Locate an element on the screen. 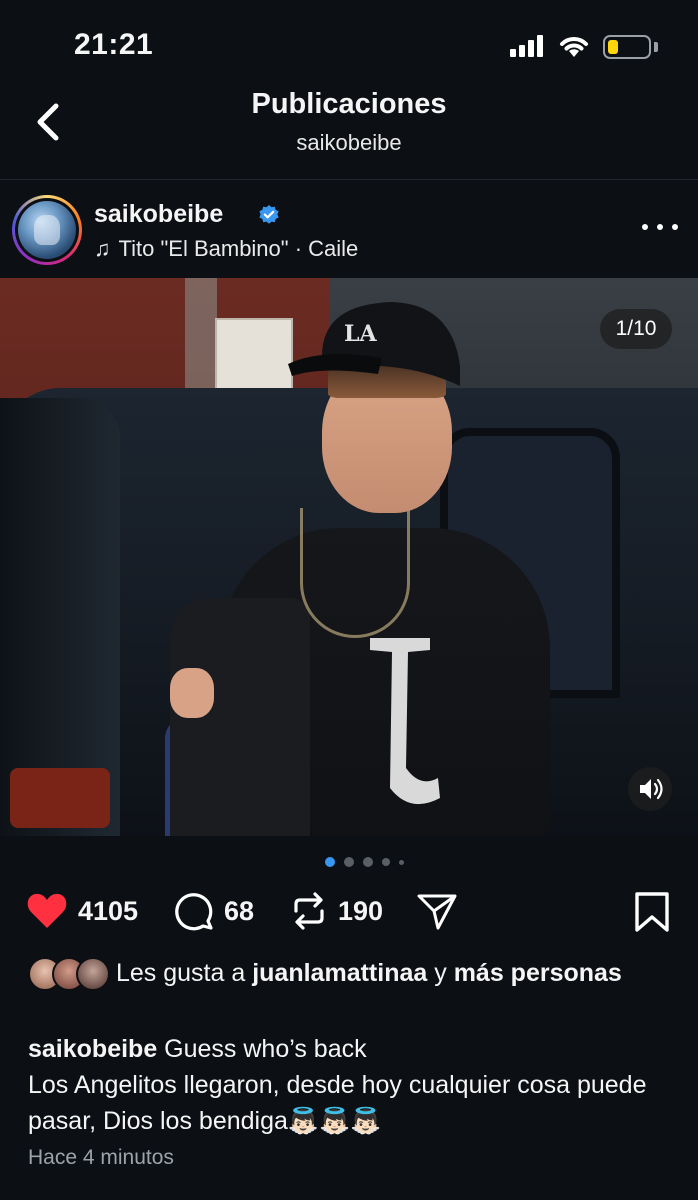 This screenshot has height=1200, width=698. comment-button: 68 is located at coordinates (214, 911).